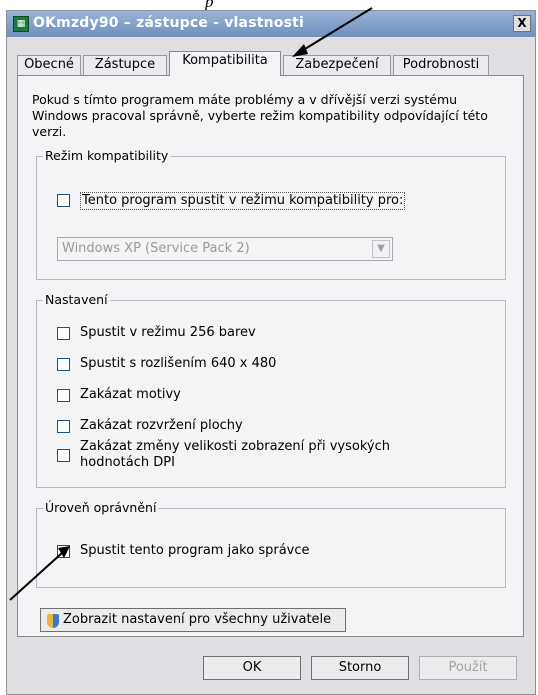 The image size is (538, 695). Describe the element at coordinates (336, 30) in the screenshot. I see `annotation-arrow-to-tab` at that location.